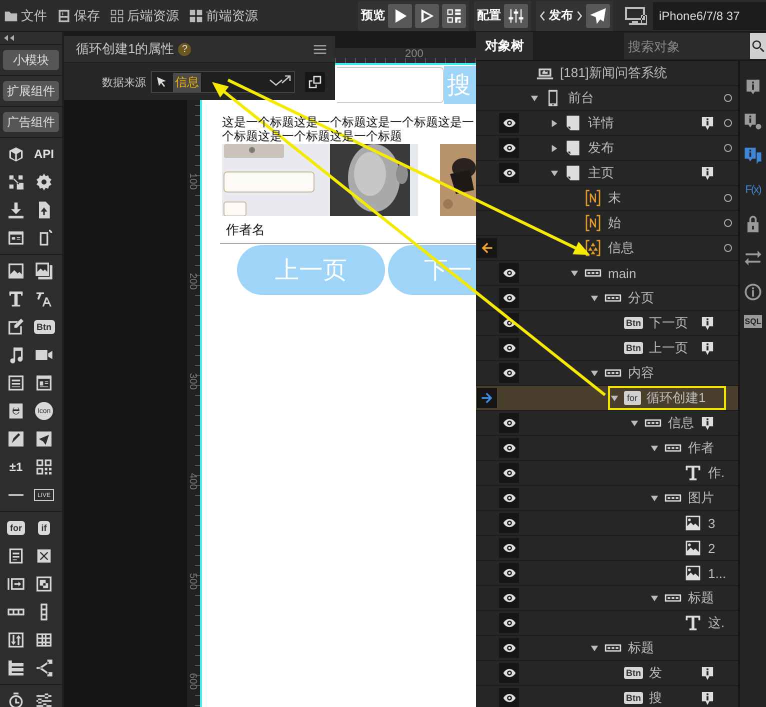  What do you see at coordinates (16, 271) in the screenshot?
I see `image-icon` at bounding box center [16, 271].